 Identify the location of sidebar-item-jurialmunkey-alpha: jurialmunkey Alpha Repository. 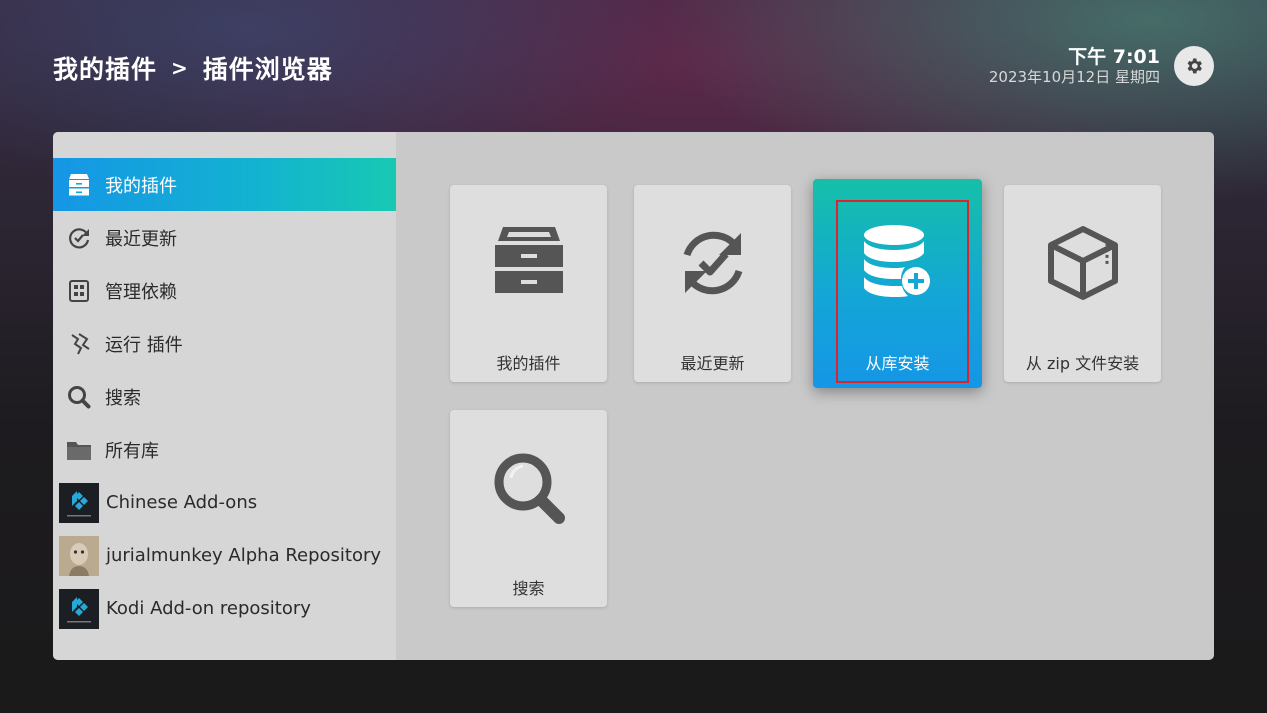
(224, 555).